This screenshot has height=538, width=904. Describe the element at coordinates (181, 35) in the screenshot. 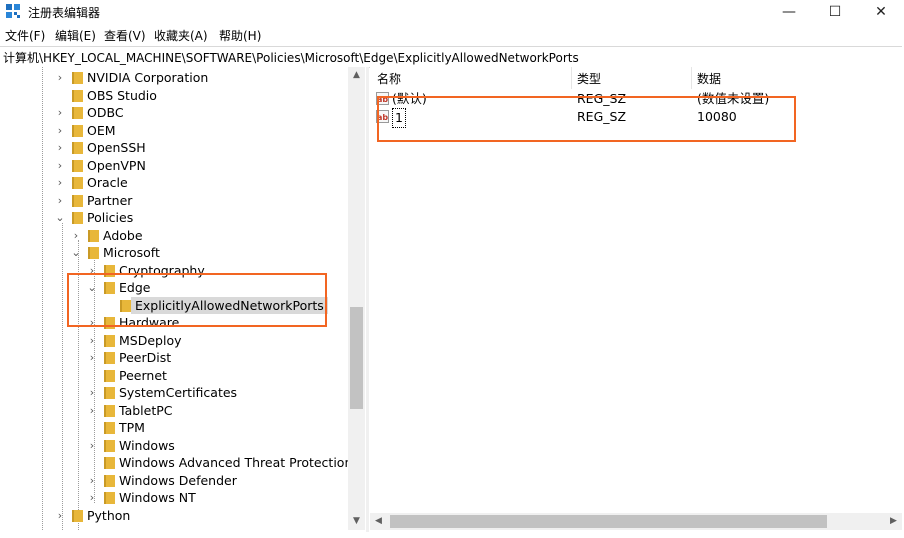

I see `menu-favorites: 收藏夹(A)` at that location.